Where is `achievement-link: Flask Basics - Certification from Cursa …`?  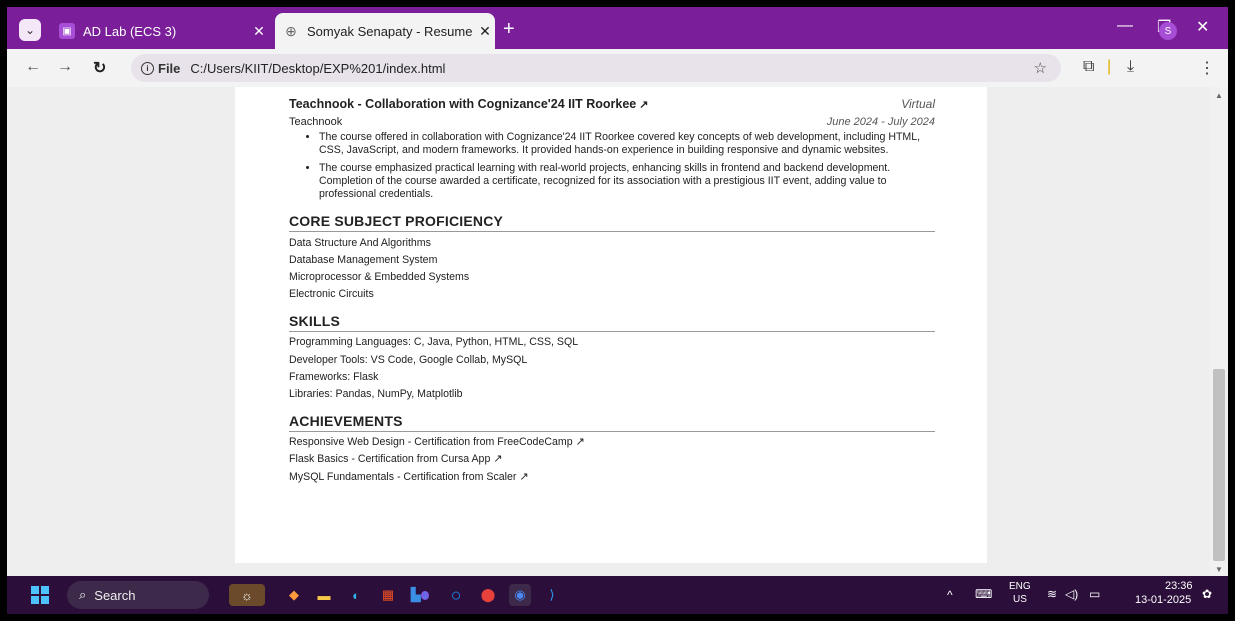
achievement-link: Flask Basics - Certification from Cursa … is located at coordinates (612, 459).